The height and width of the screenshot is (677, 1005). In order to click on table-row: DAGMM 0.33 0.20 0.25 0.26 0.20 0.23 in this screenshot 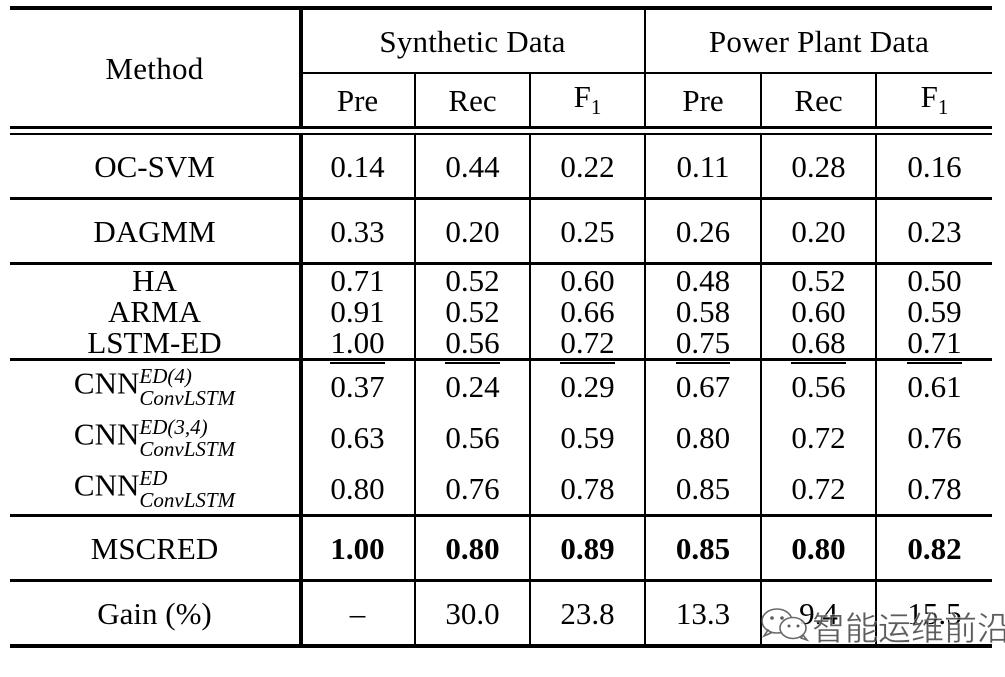, I will do `click(501, 232)`.